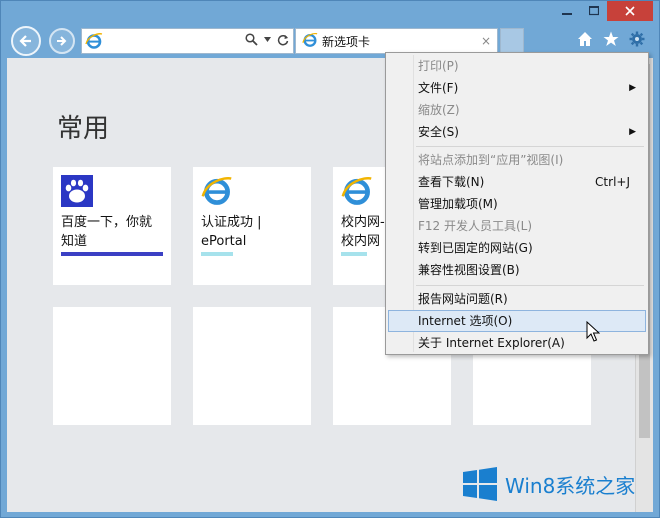  I want to click on command-icons, so click(611, 39).